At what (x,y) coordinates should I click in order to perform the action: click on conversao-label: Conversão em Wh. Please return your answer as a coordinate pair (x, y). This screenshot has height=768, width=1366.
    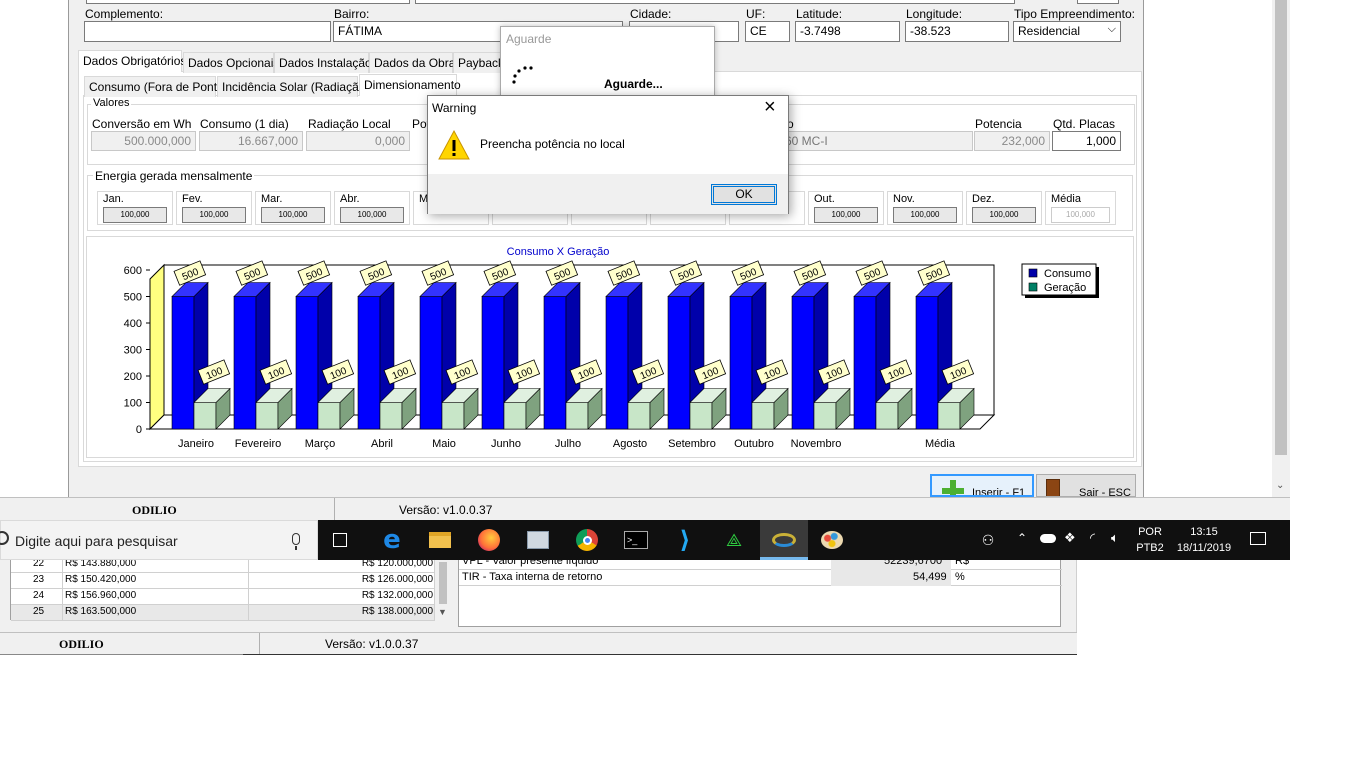
    Looking at the image, I should click on (142, 124).